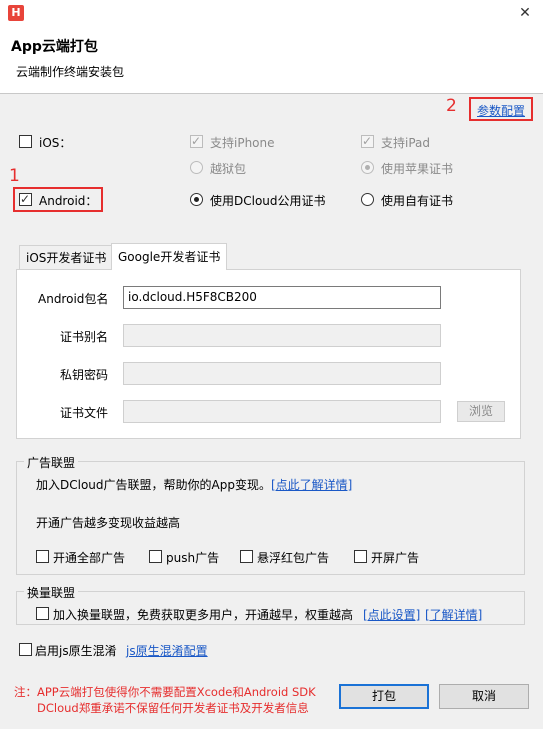 This screenshot has height=729, width=543. I want to click on traffic-union-title: 换量联盟, so click(51, 592).